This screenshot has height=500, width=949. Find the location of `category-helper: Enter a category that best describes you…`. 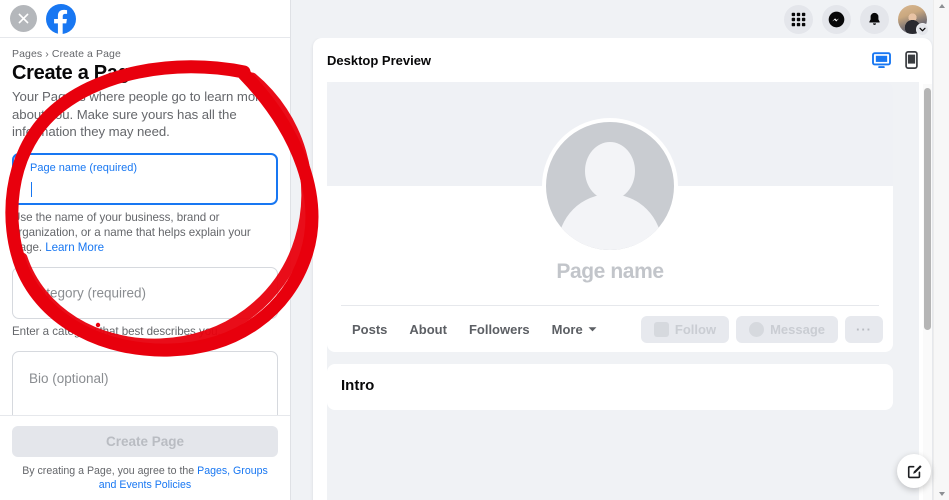

category-helper: Enter a category that best describes you… is located at coordinates (116, 331).